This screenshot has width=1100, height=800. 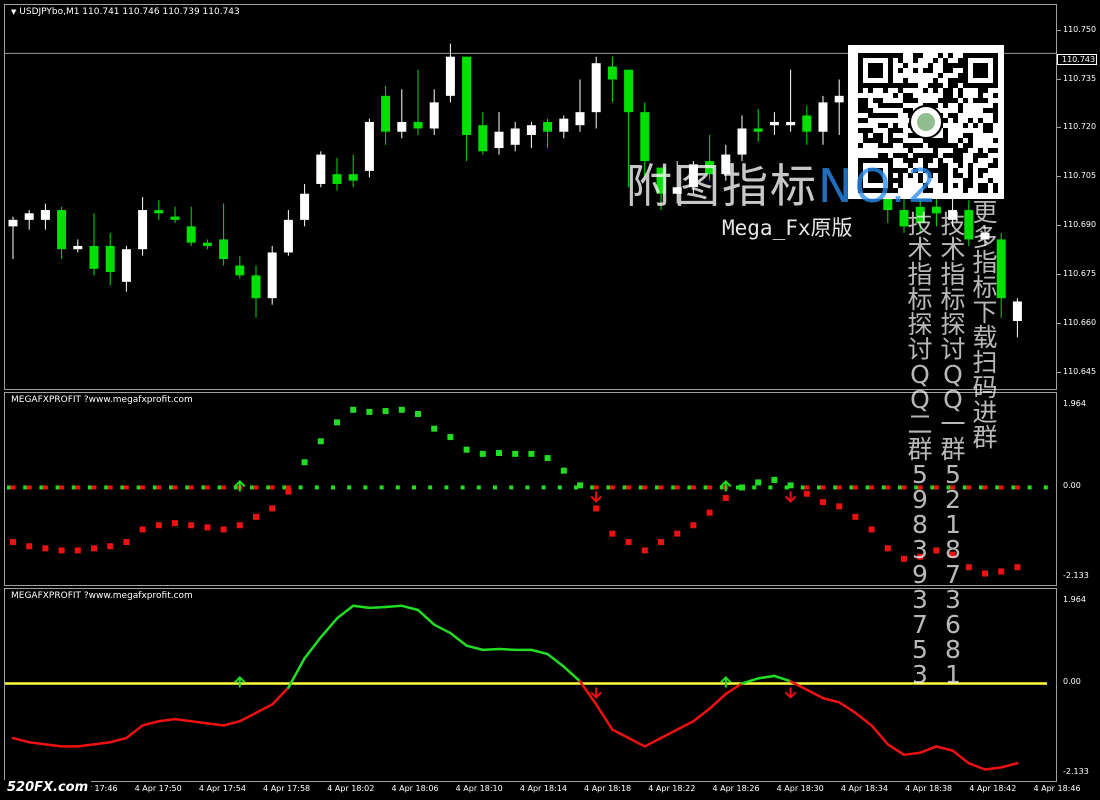 What do you see at coordinates (351, 788) in the screenshot?
I see `time-tick-label: 4 Apr 18:02` at bounding box center [351, 788].